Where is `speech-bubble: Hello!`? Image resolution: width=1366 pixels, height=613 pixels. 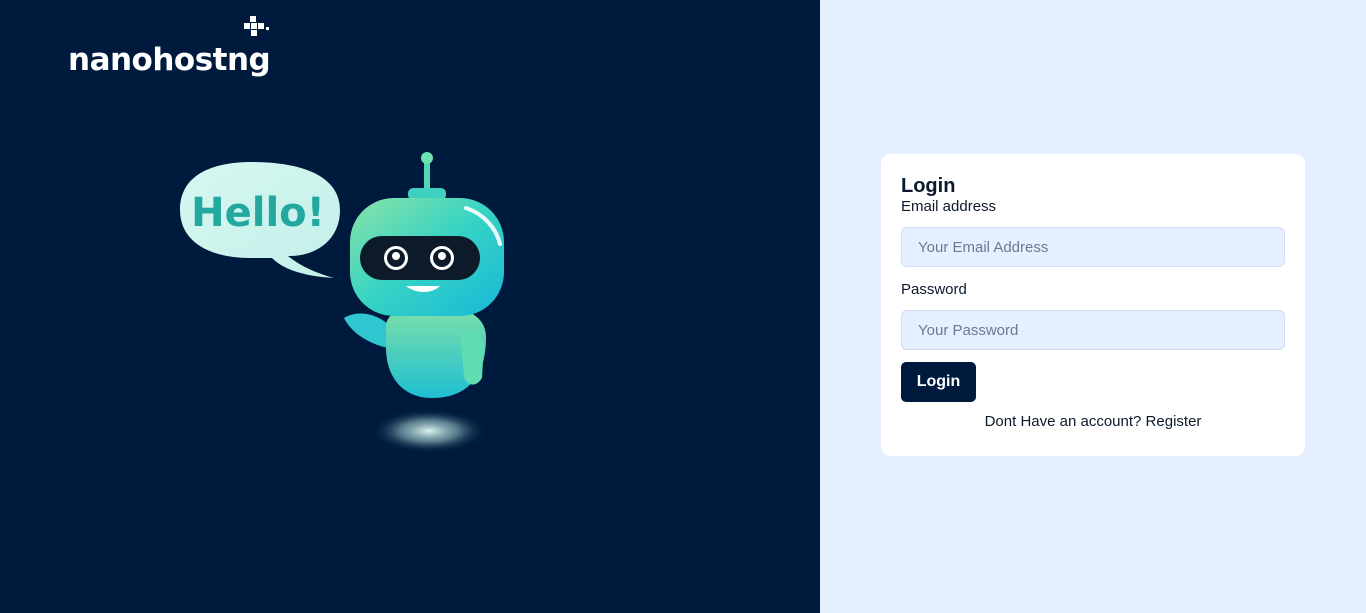
speech-bubble: Hello! is located at coordinates (260, 220).